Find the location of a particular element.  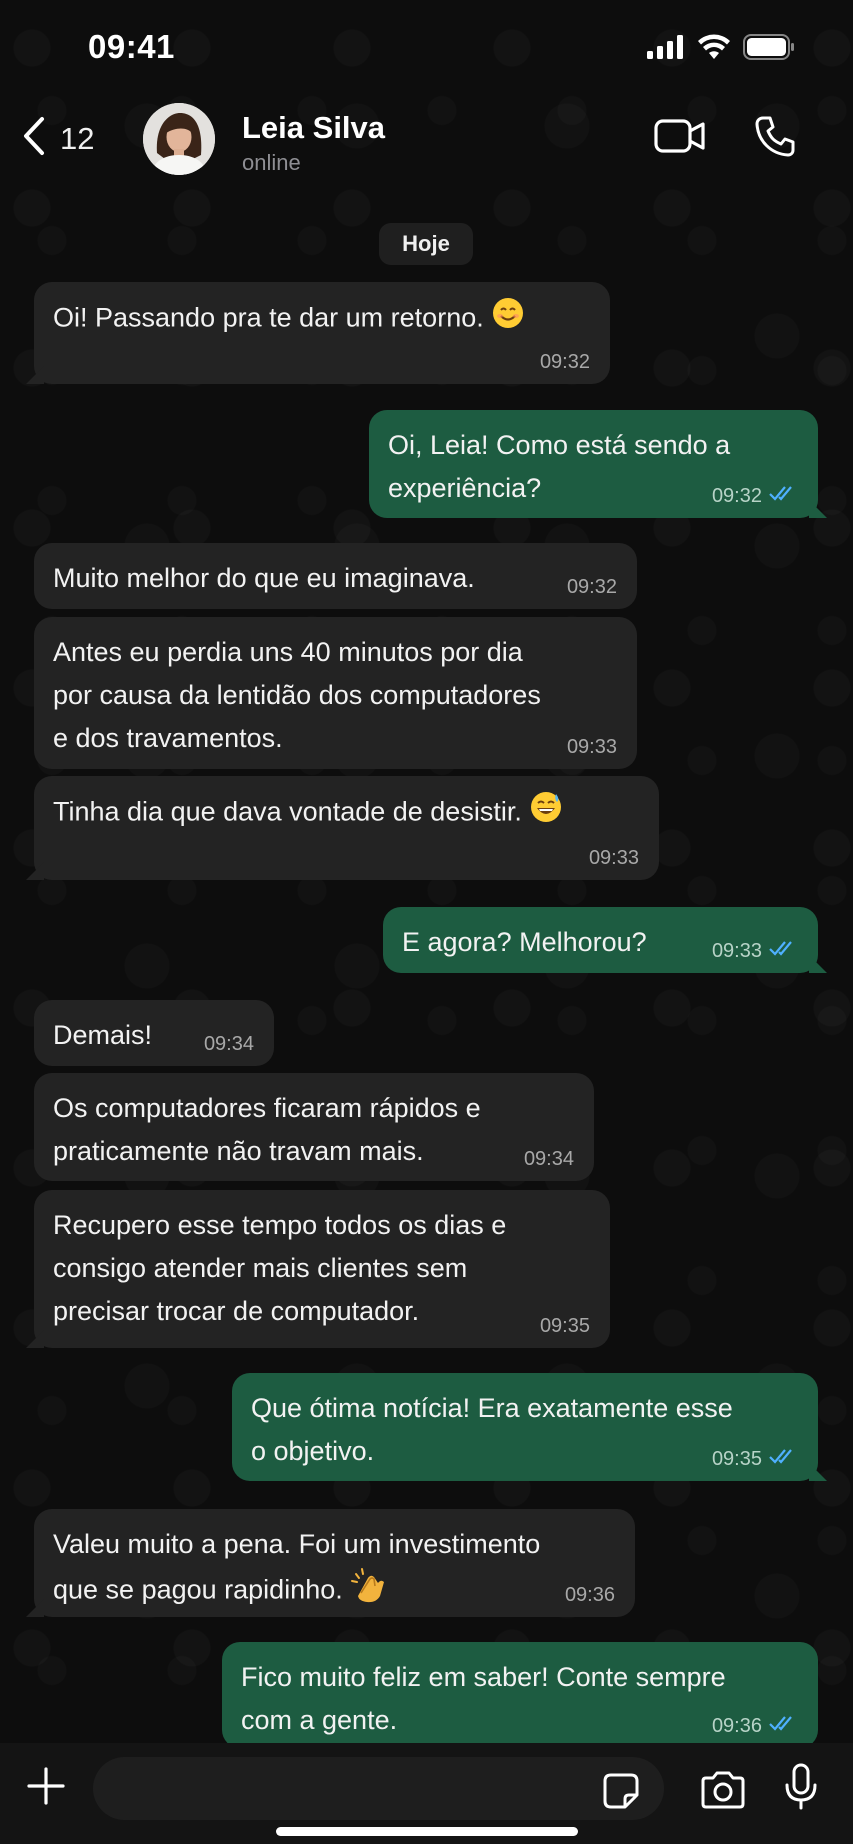

smiling-face-emoji is located at coordinates (508, 319).